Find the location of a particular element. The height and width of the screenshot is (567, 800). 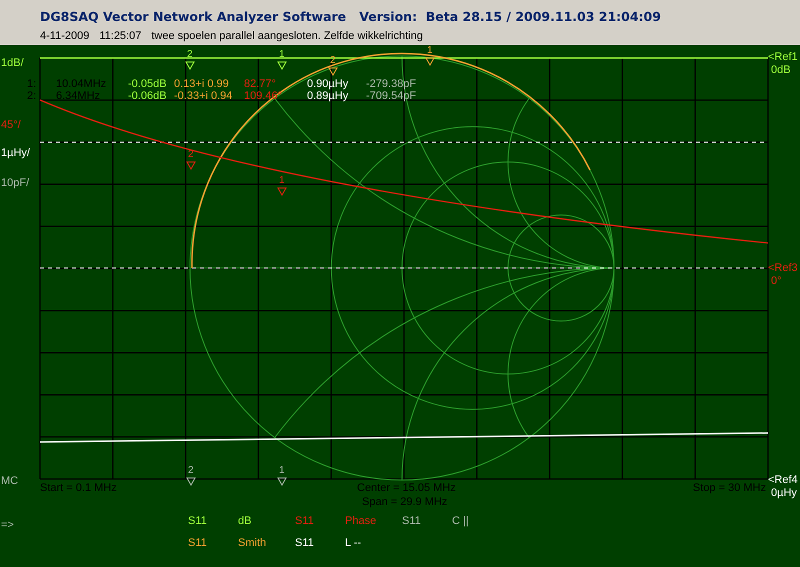

marker-readout: 1: is located at coordinates (31, 84).